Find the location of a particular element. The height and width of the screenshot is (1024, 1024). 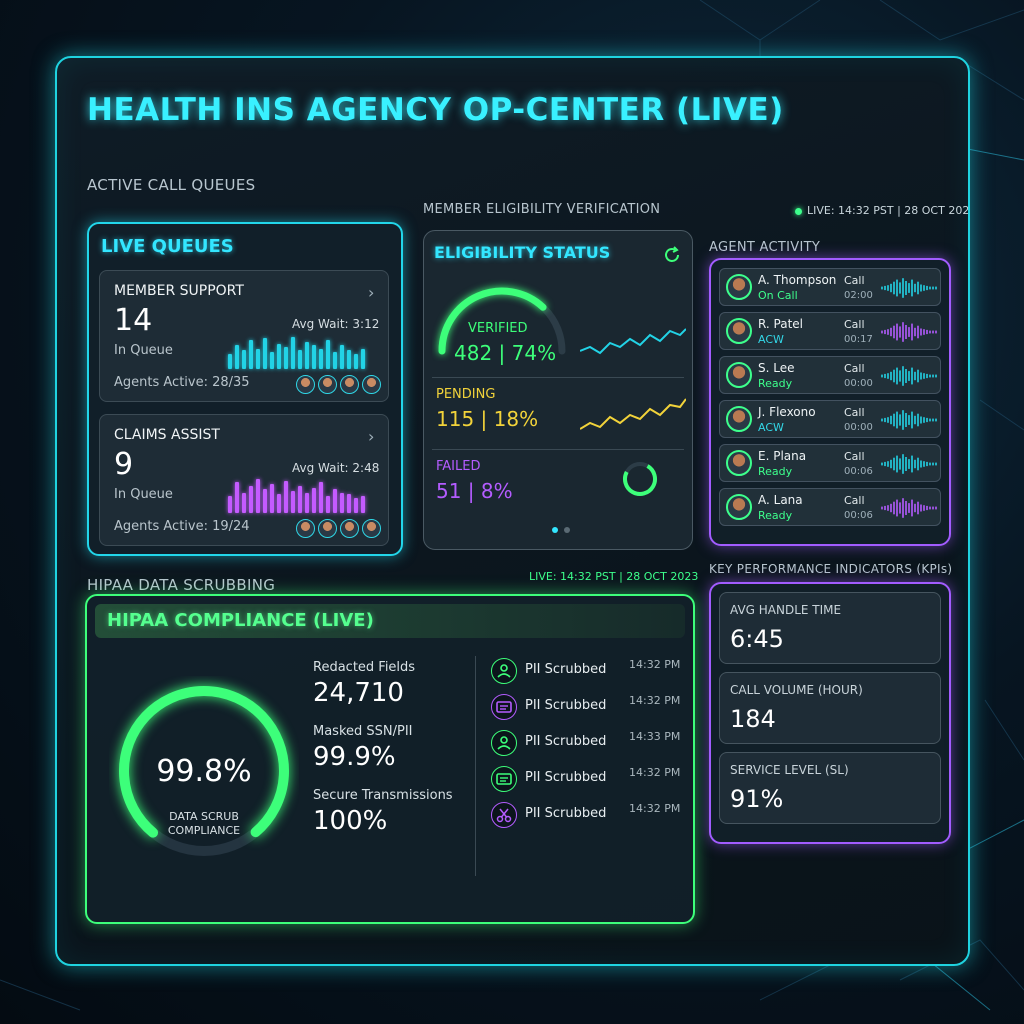

queue-count-label: In Queue is located at coordinates (143, 494).